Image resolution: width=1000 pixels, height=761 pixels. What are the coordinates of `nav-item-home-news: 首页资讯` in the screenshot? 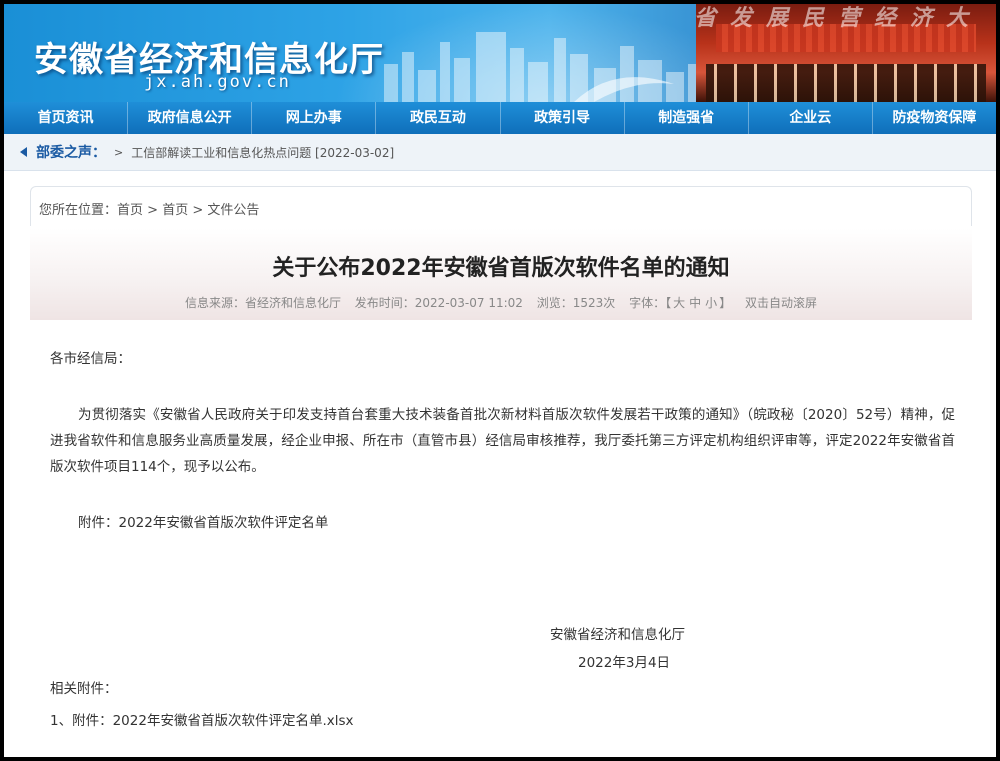 It's located at (66, 118).